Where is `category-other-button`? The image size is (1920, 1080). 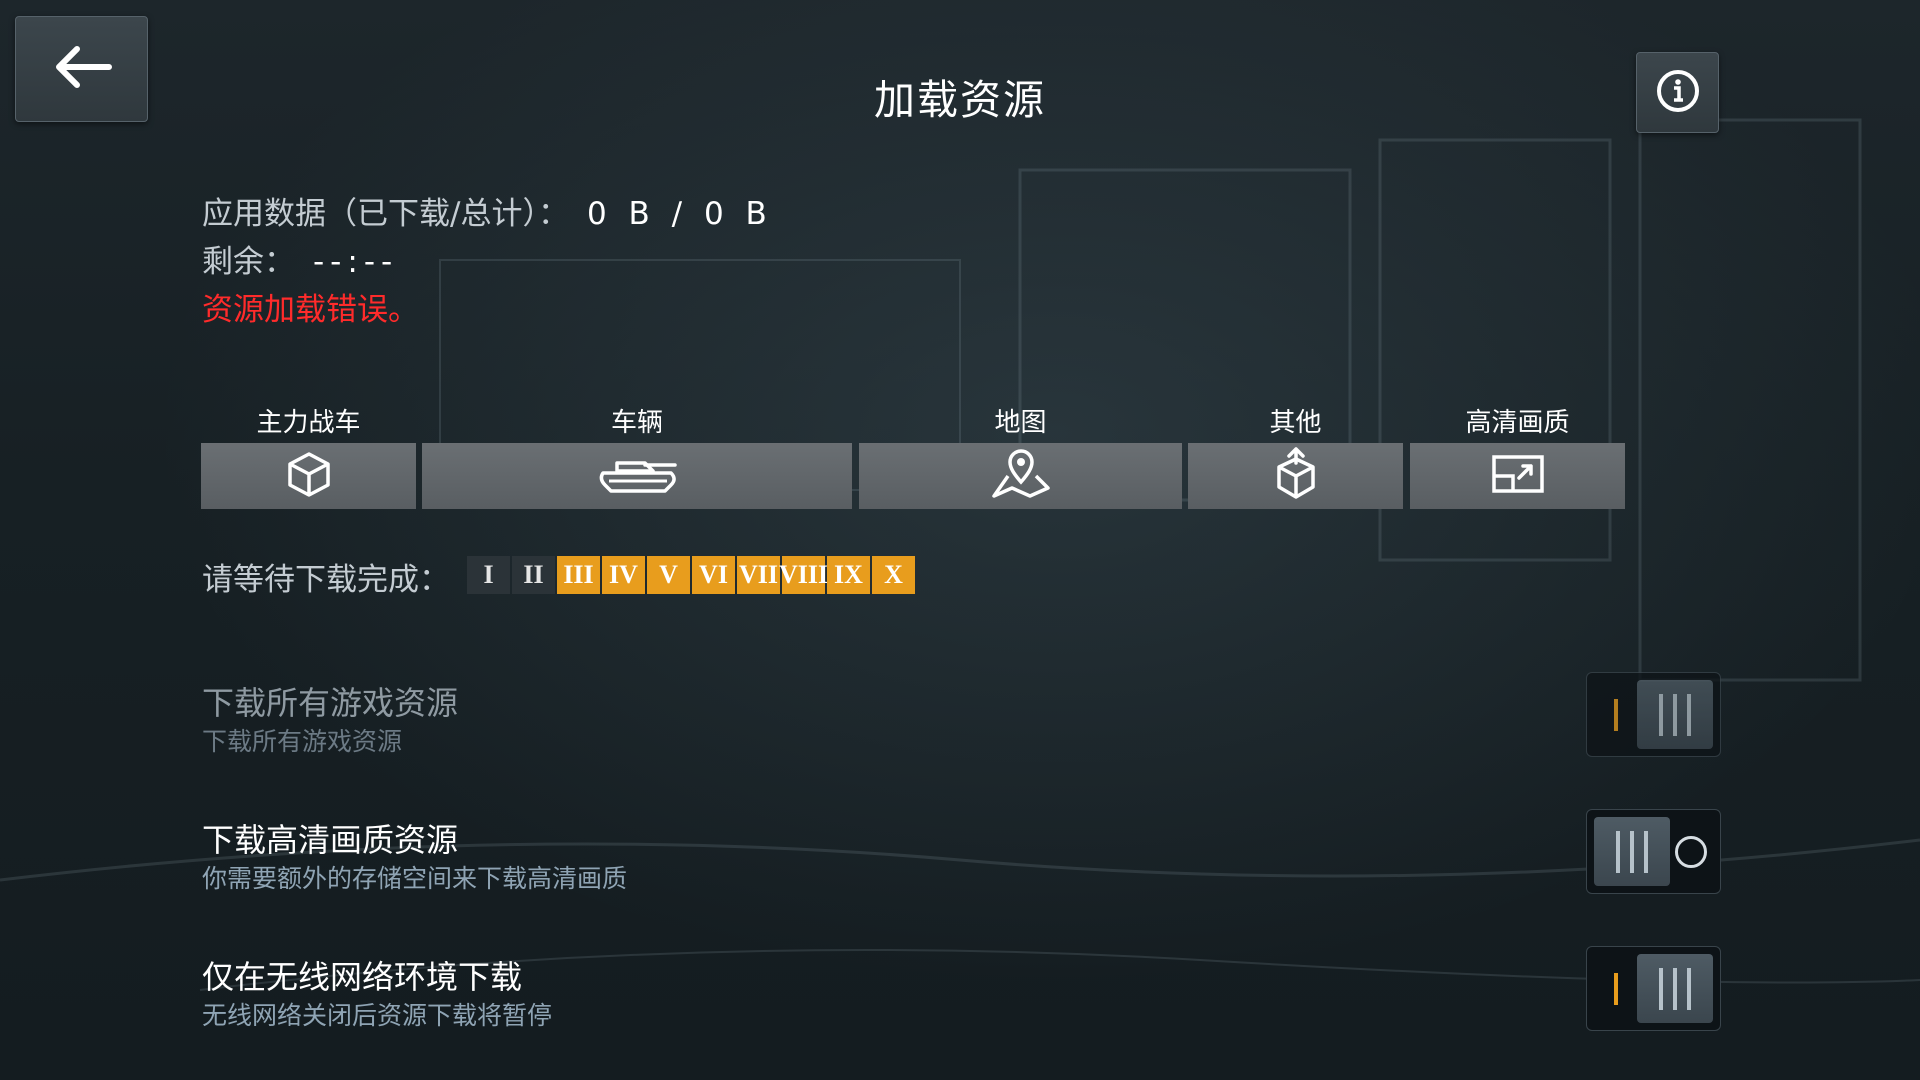
category-other-button is located at coordinates (1295, 476).